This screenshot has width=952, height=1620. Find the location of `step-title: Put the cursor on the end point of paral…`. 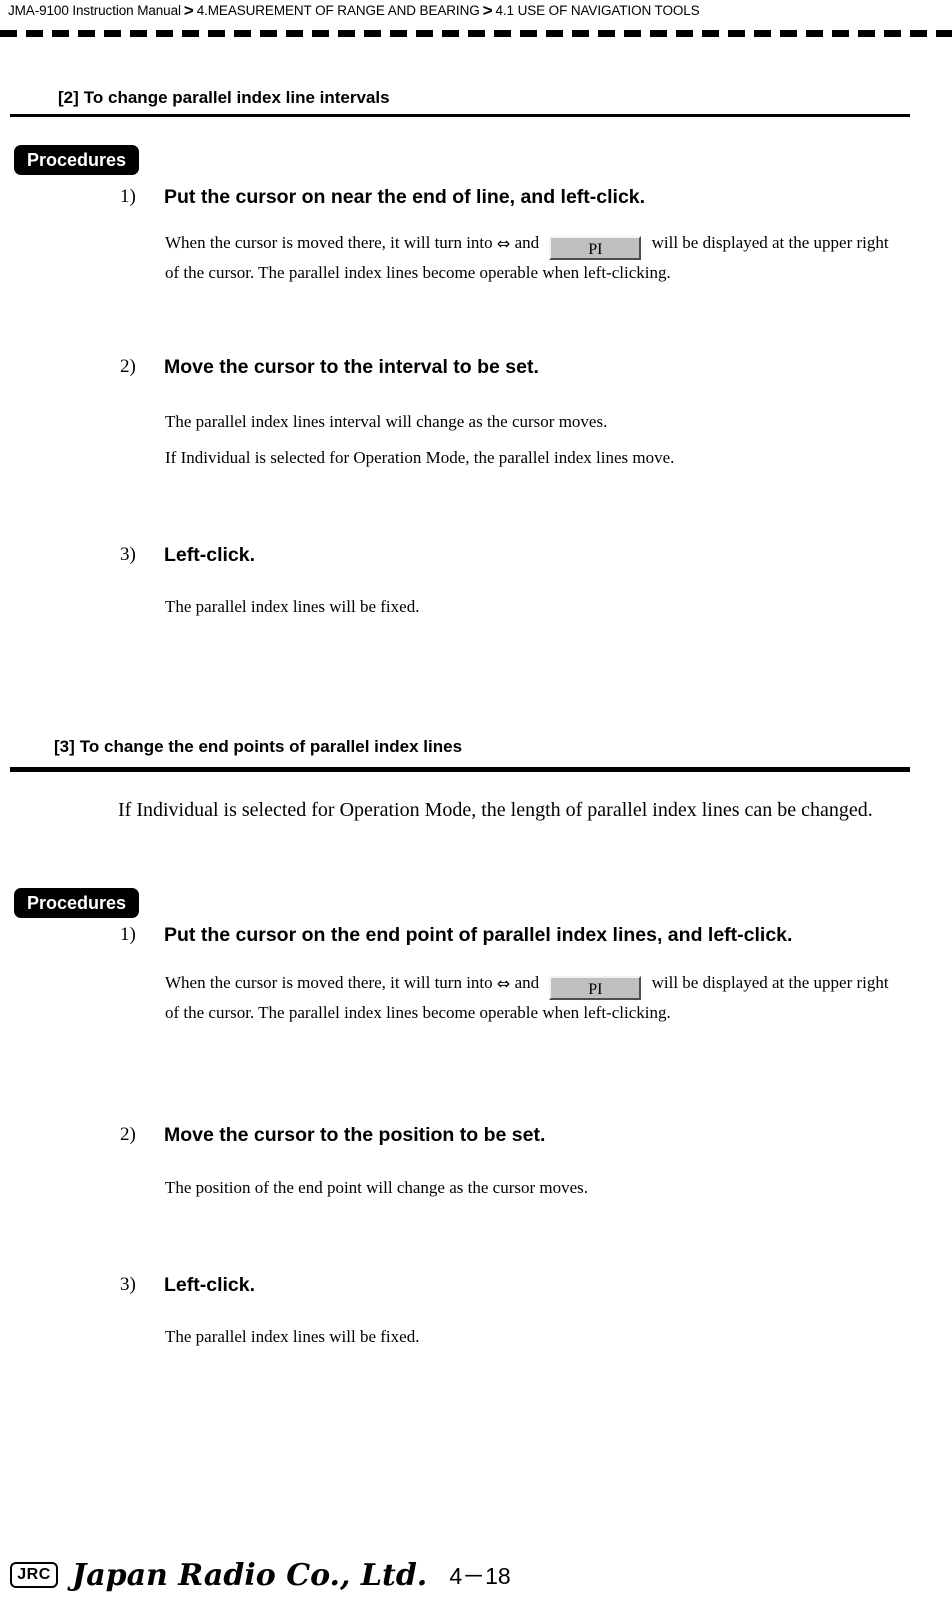

step-title: Put the cursor on the end point of paral… is located at coordinates (478, 935).